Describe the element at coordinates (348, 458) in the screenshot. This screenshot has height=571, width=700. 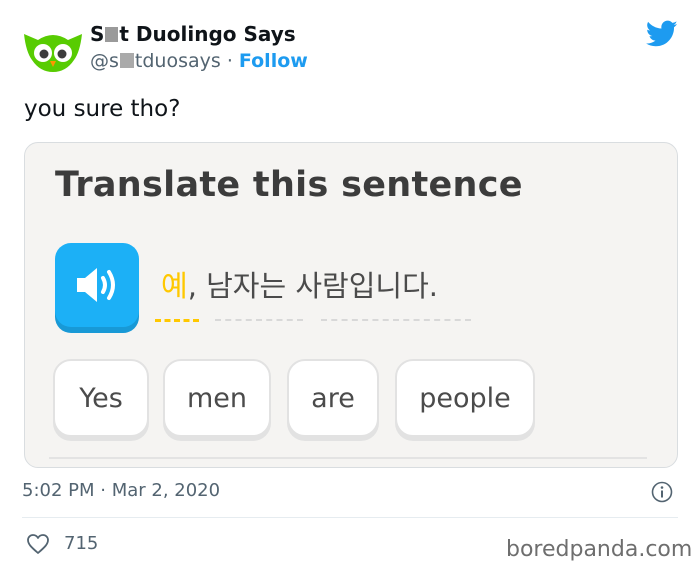
I see `card-divider` at that location.